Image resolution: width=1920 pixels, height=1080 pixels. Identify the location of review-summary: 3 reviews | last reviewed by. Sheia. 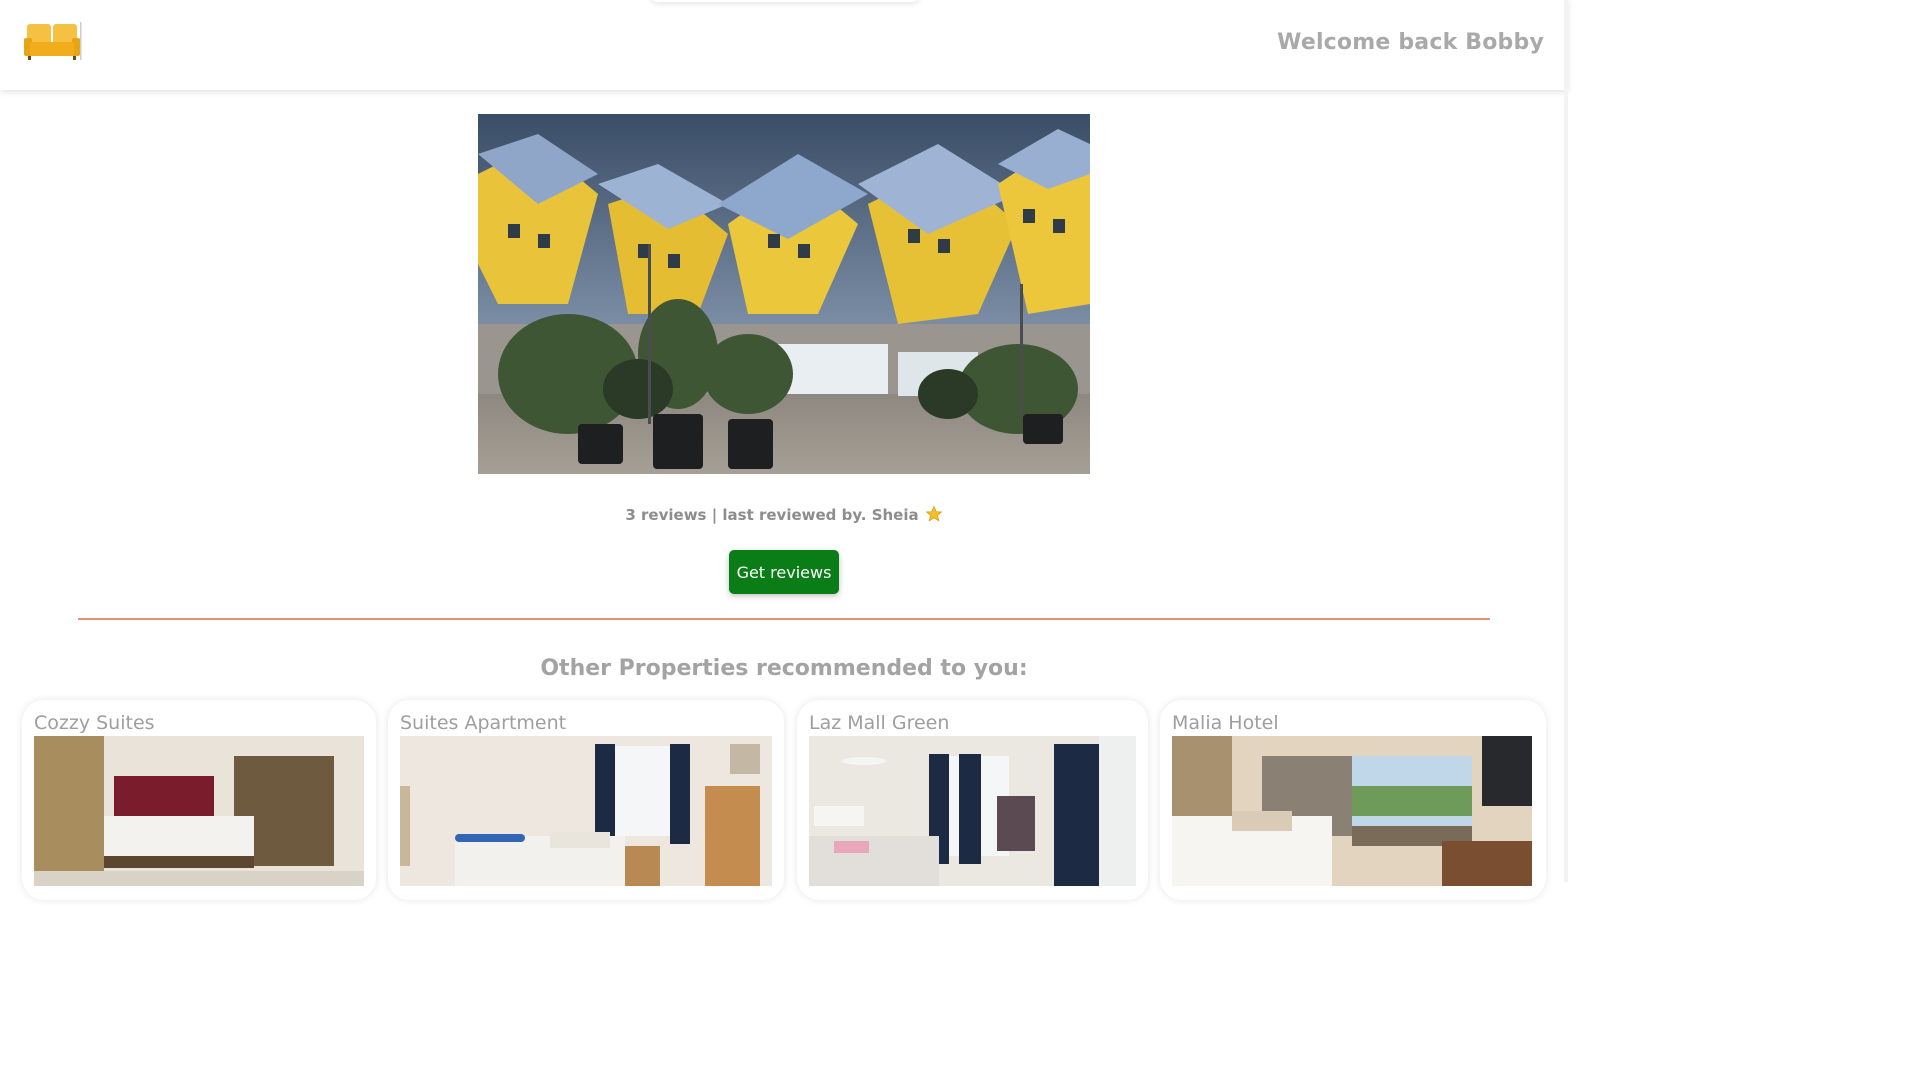
(784, 516).